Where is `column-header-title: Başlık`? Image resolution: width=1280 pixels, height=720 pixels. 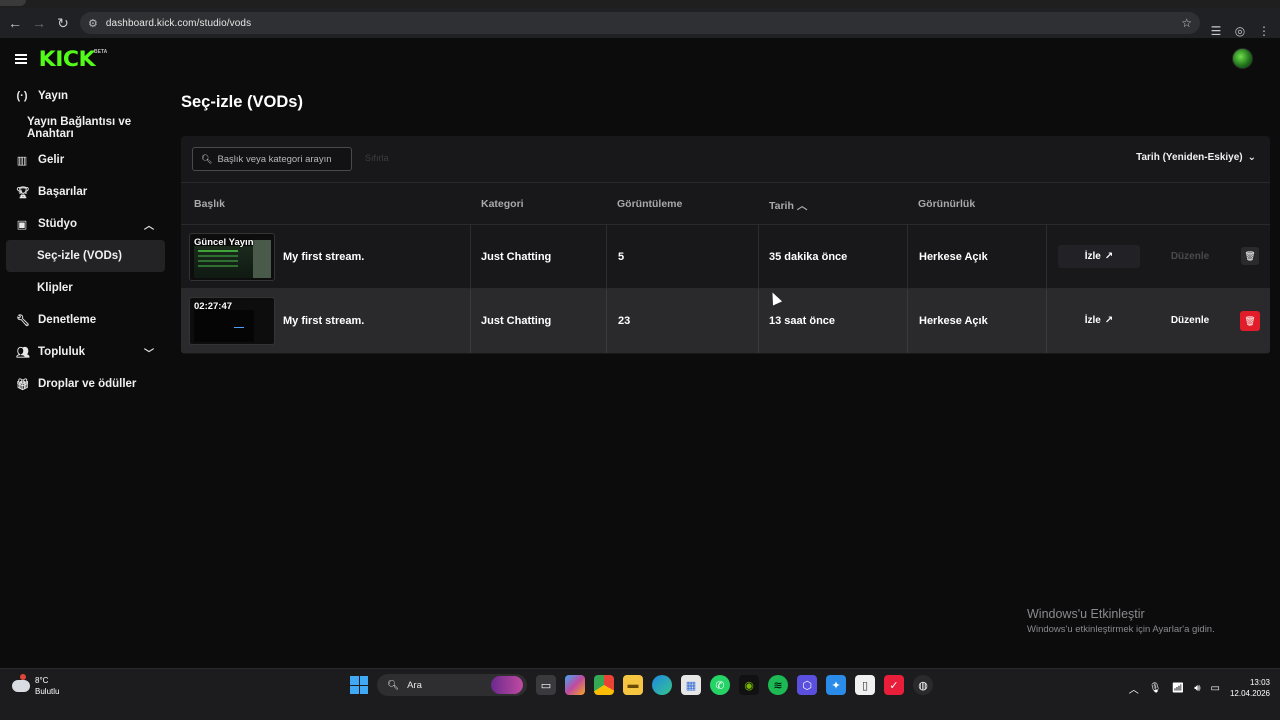
column-header-title: Başlık is located at coordinates (209, 204).